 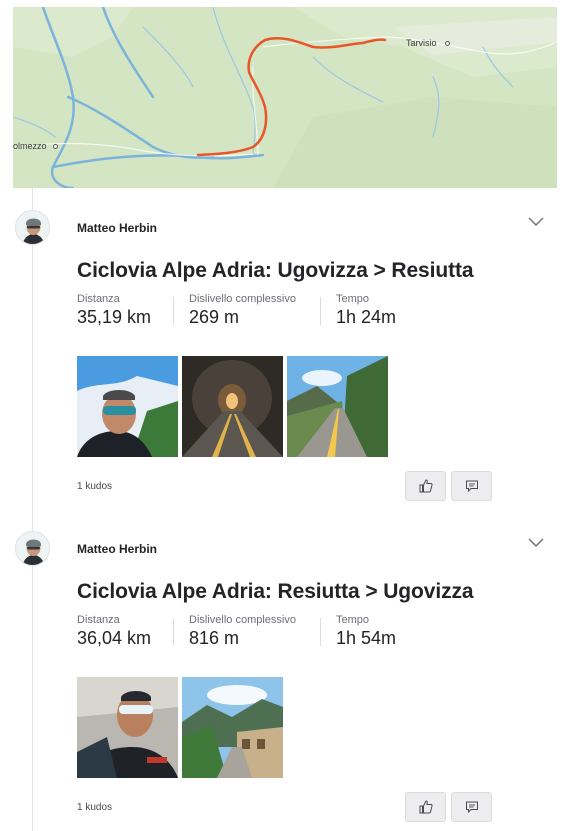 What do you see at coordinates (127, 727) in the screenshot?
I see `photo-selfie-riding` at bounding box center [127, 727].